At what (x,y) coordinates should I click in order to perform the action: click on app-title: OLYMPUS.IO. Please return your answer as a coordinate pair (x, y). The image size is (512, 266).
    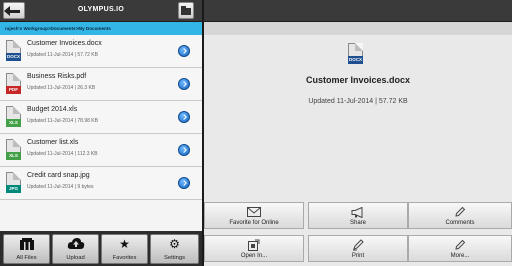
    Looking at the image, I should click on (101, 9).